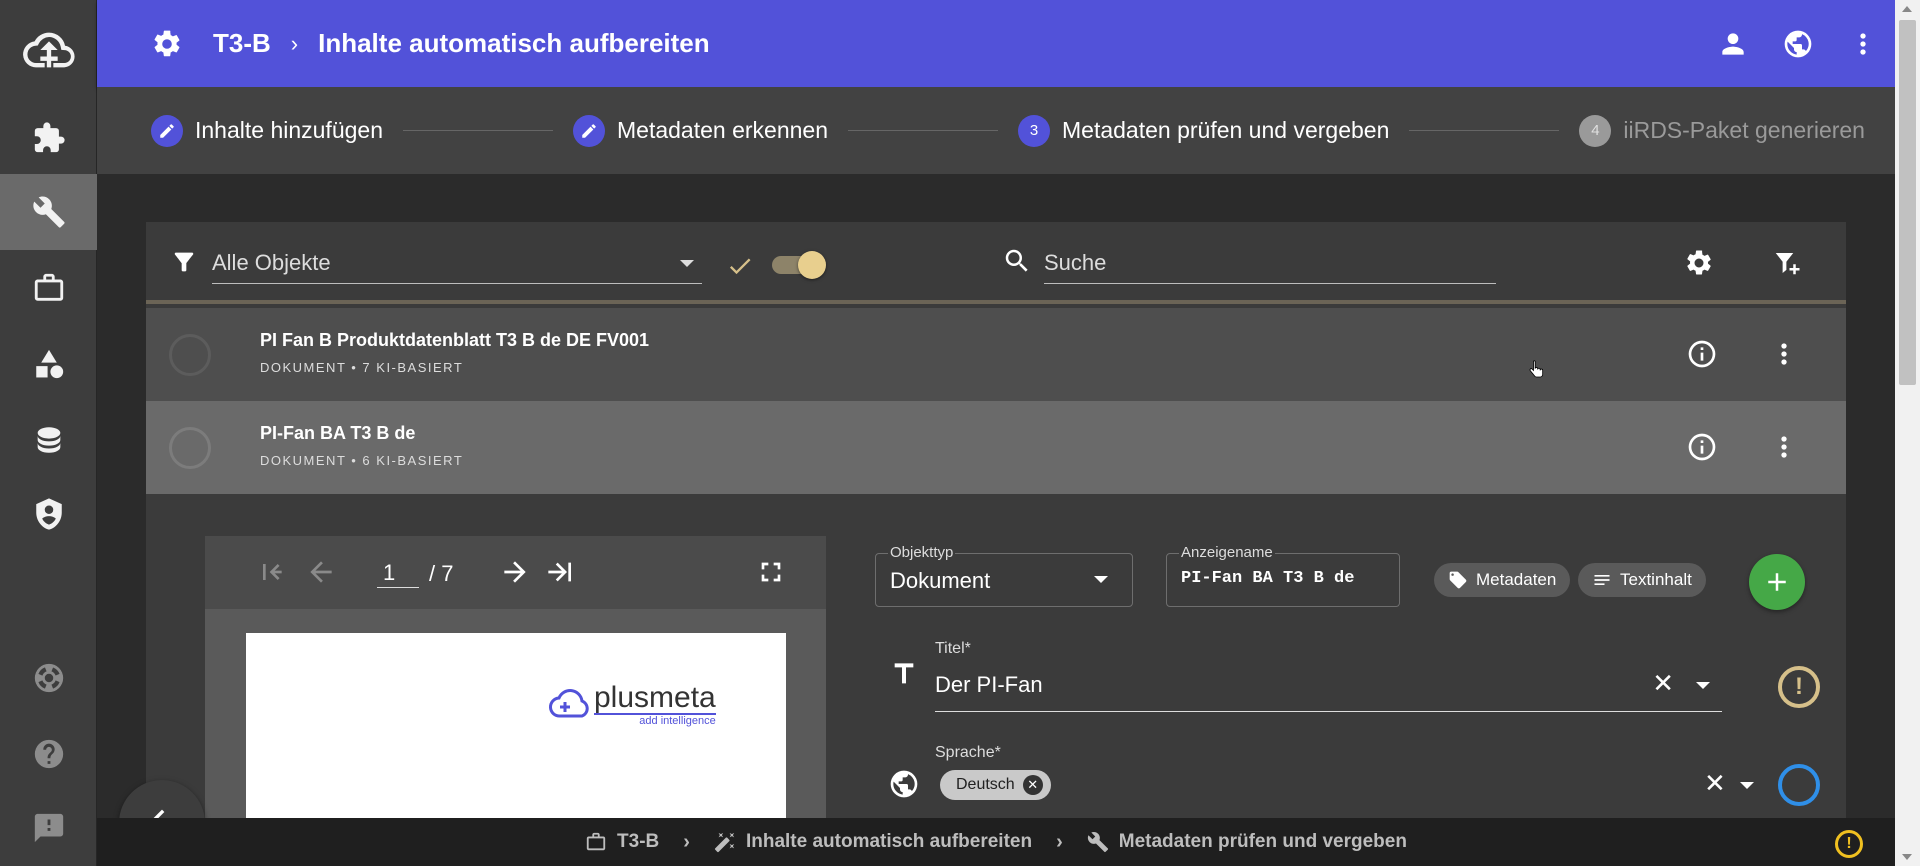 Image resolution: width=1920 pixels, height=866 pixels. Describe the element at coordinates (1799, 687) in the screenshot. I see `warning-icon: !` at that location.